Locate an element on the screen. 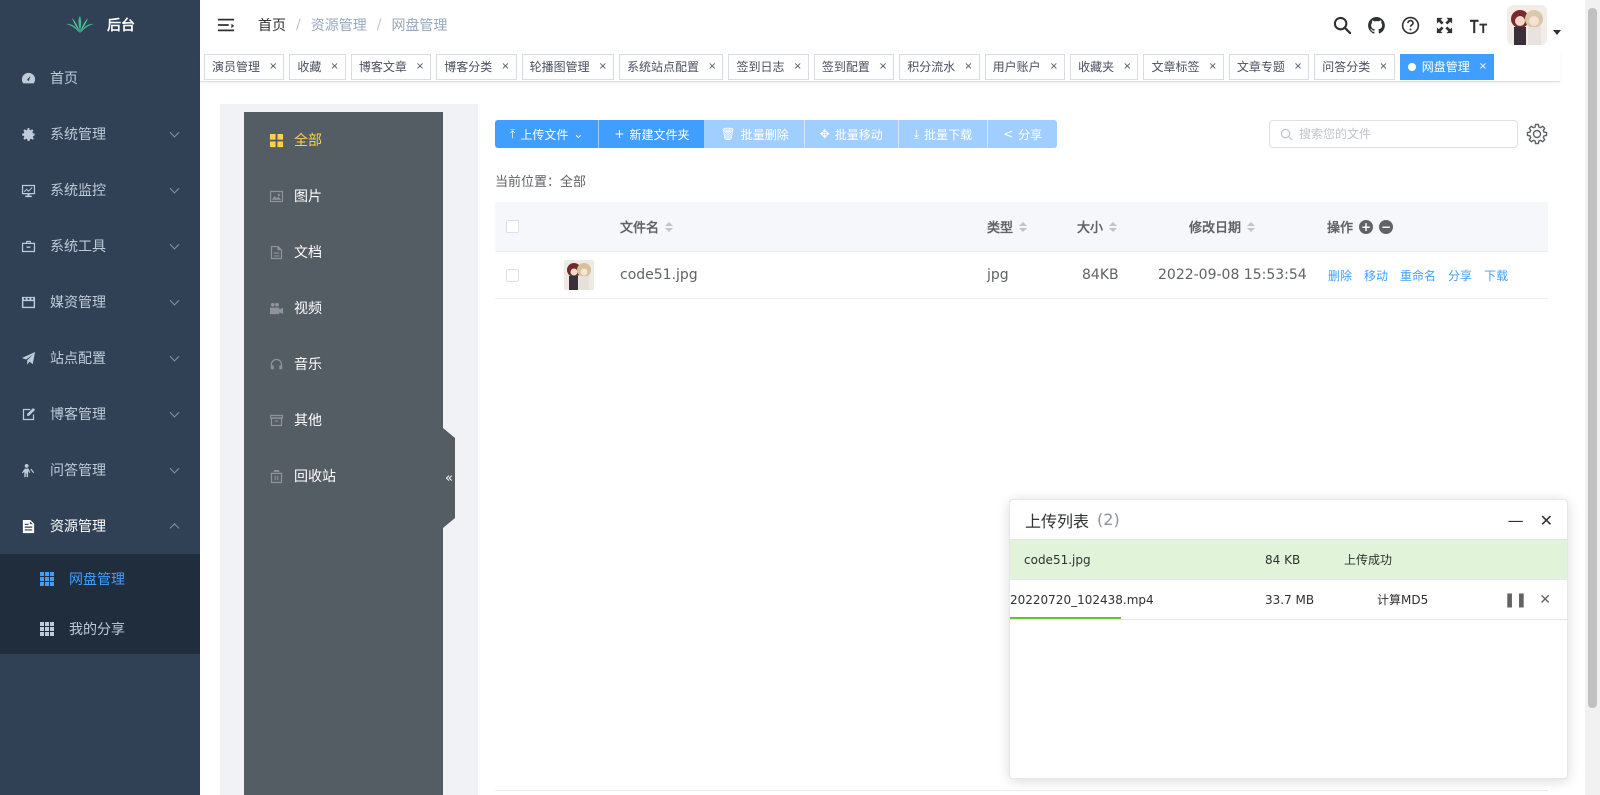 Image resolution: width=1600 pixels, height=795 pixels. tab-tag: 收藏 × is located at coordinates (317, 66).